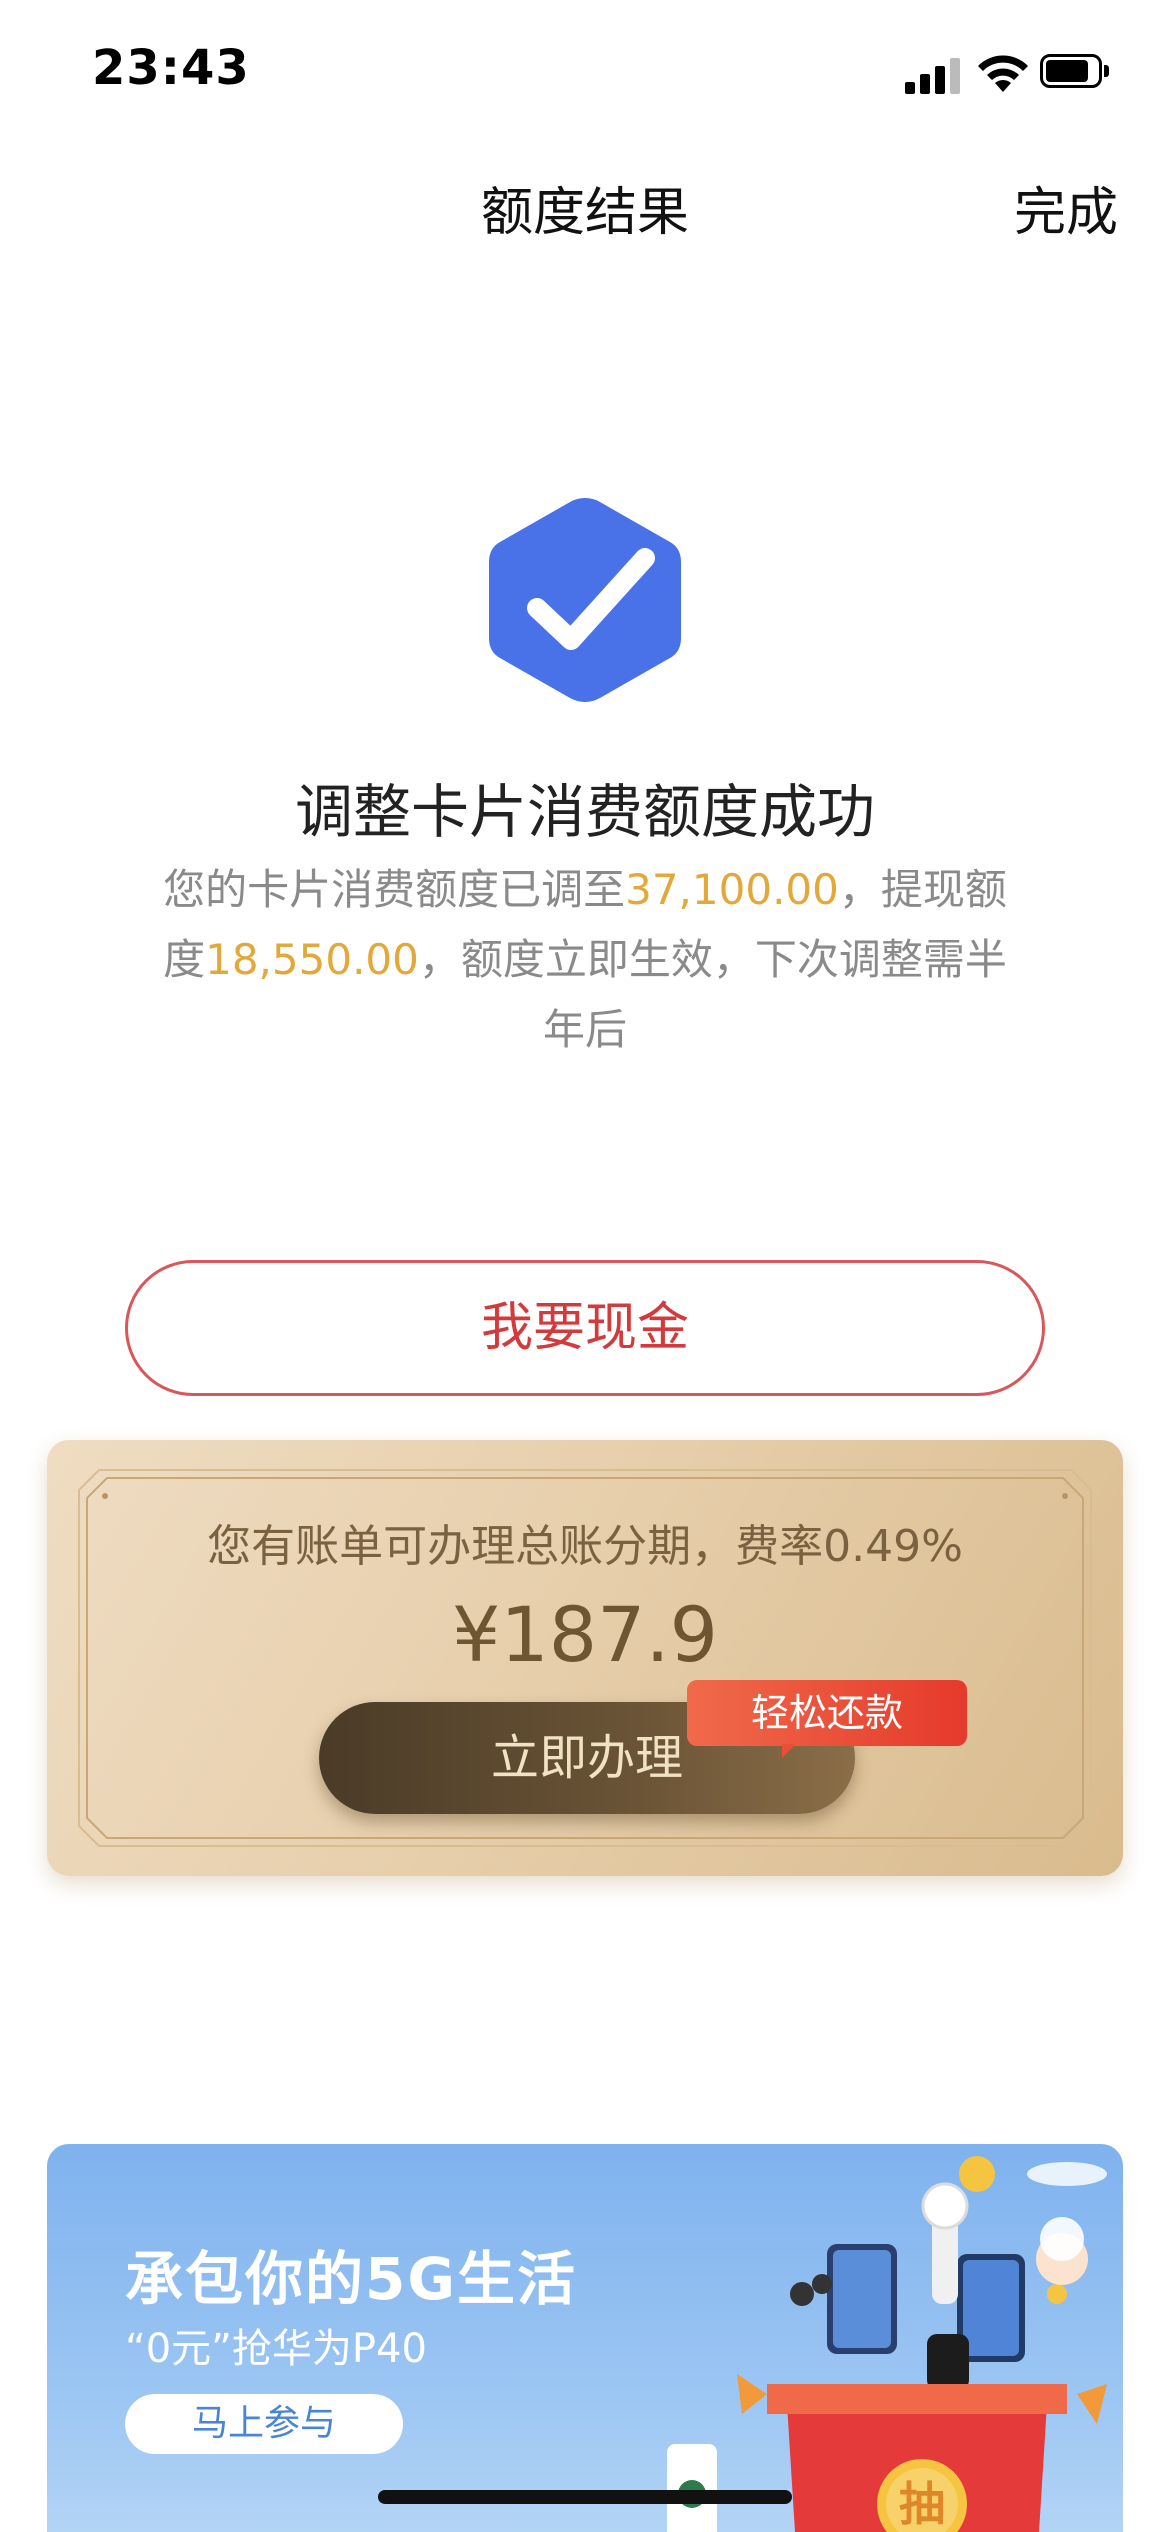 The width and height of the screenshot is (1170, 2532). What do you see at coordinates (1066, 207) in the screenshot?
I see `done-button: 完成` at bounding box center [1066, 207].